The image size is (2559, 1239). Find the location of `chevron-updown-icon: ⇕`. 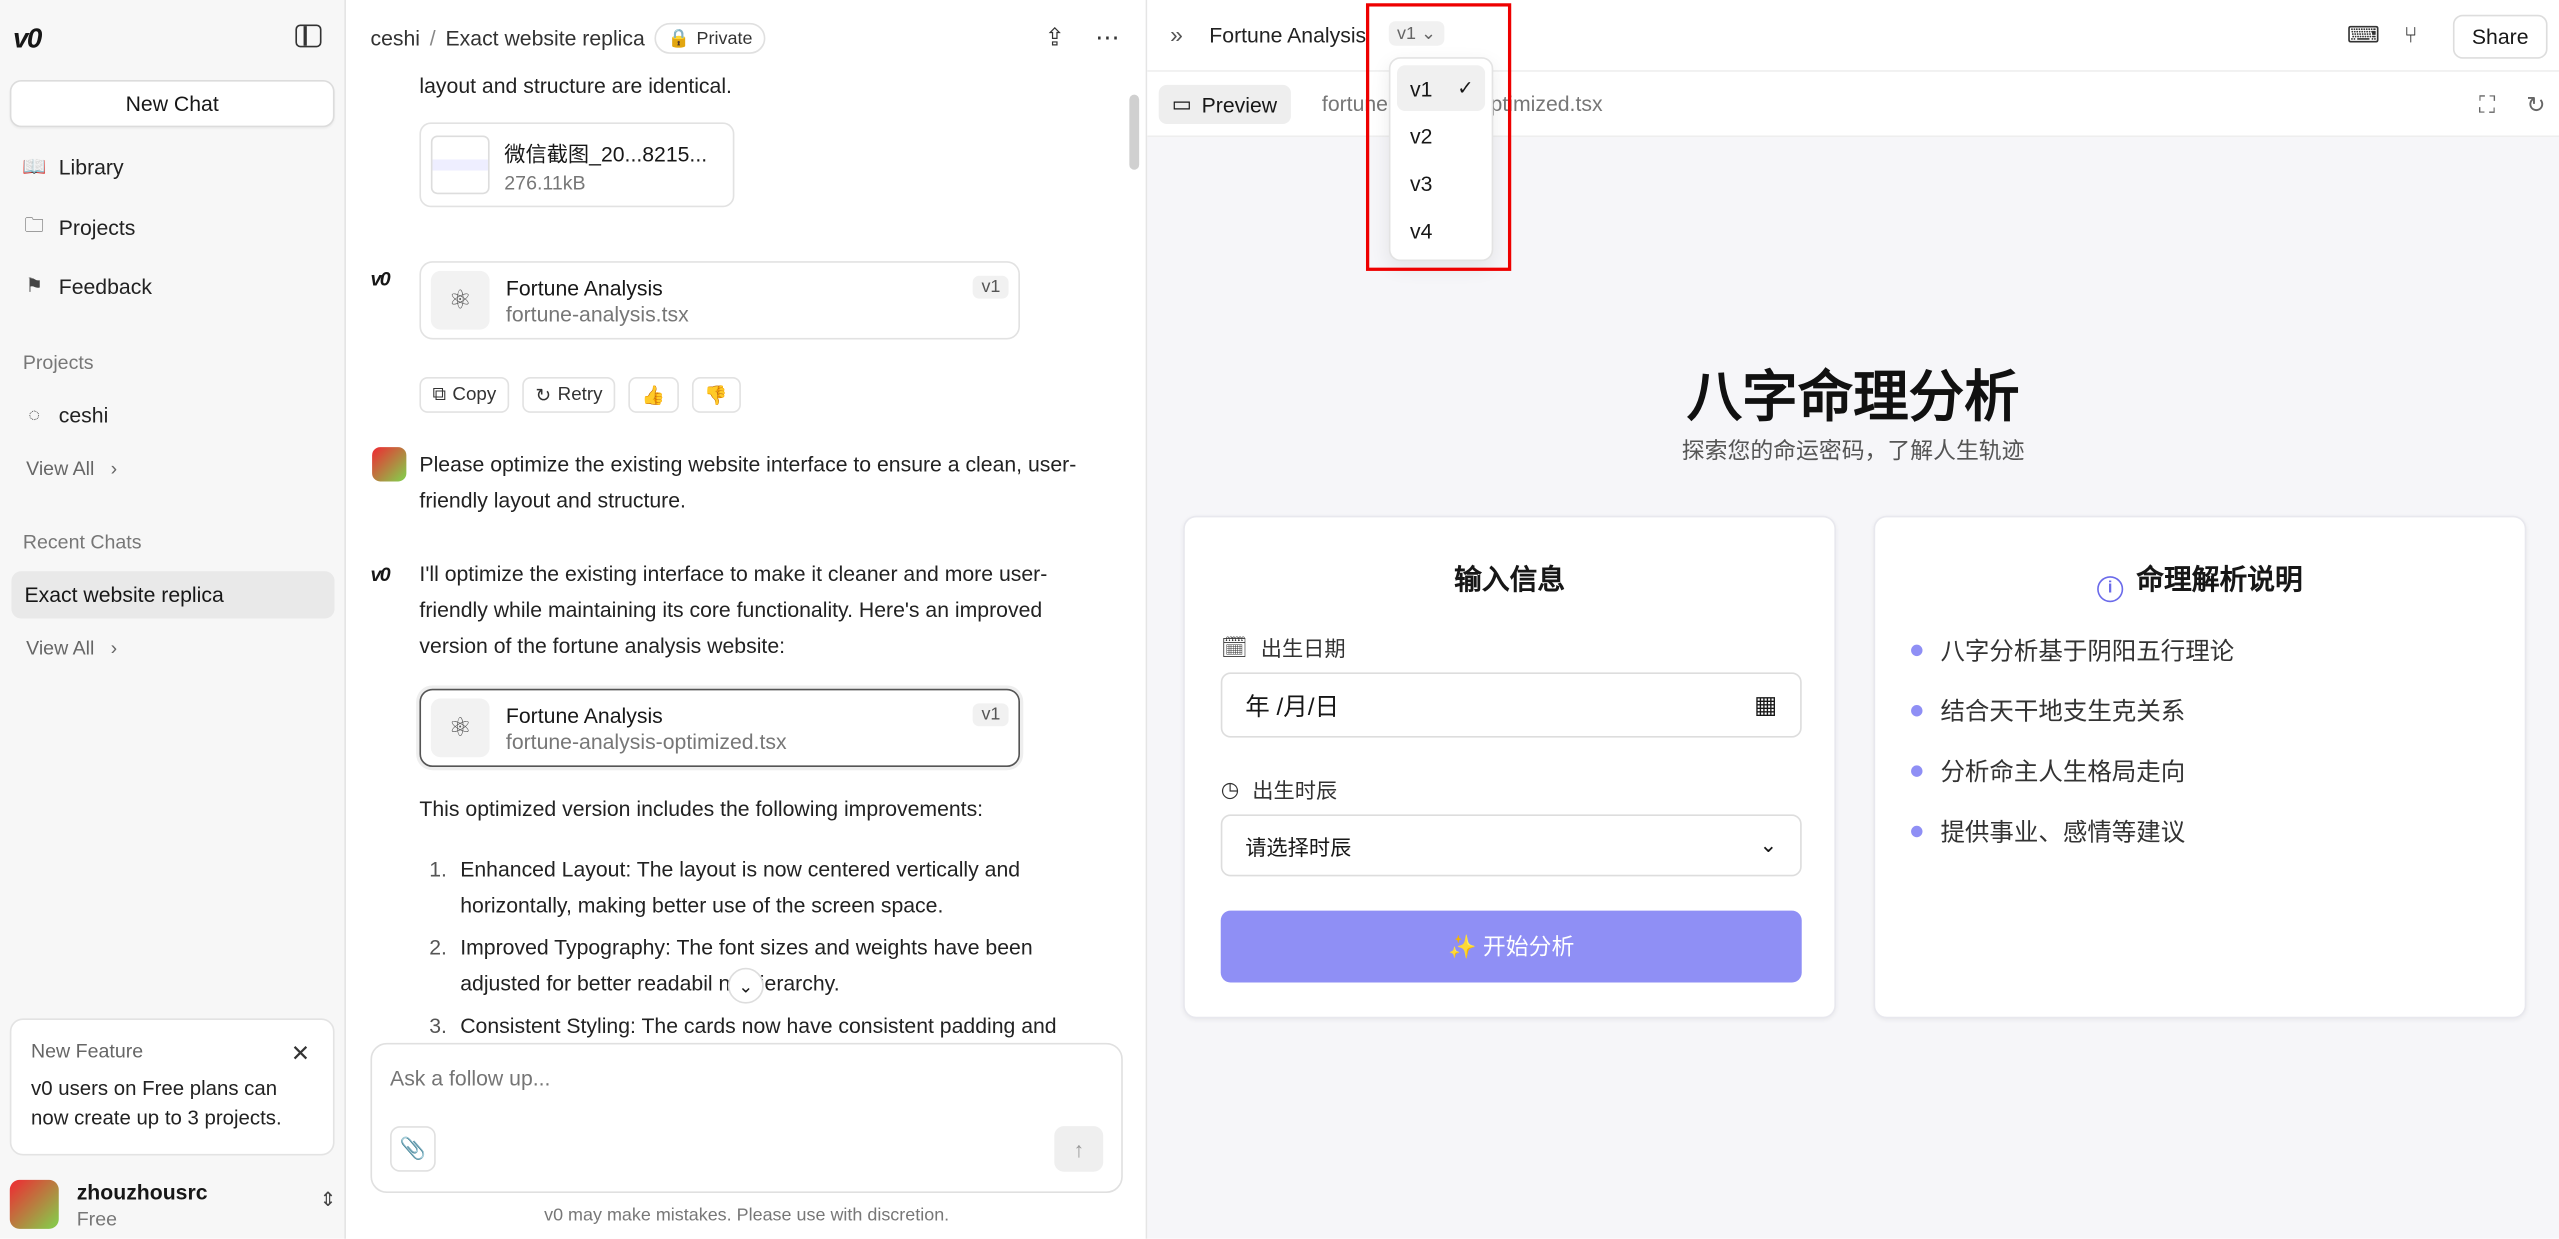

chevron-updown-icon: ⇕ is located at coordinates (328, 1199).